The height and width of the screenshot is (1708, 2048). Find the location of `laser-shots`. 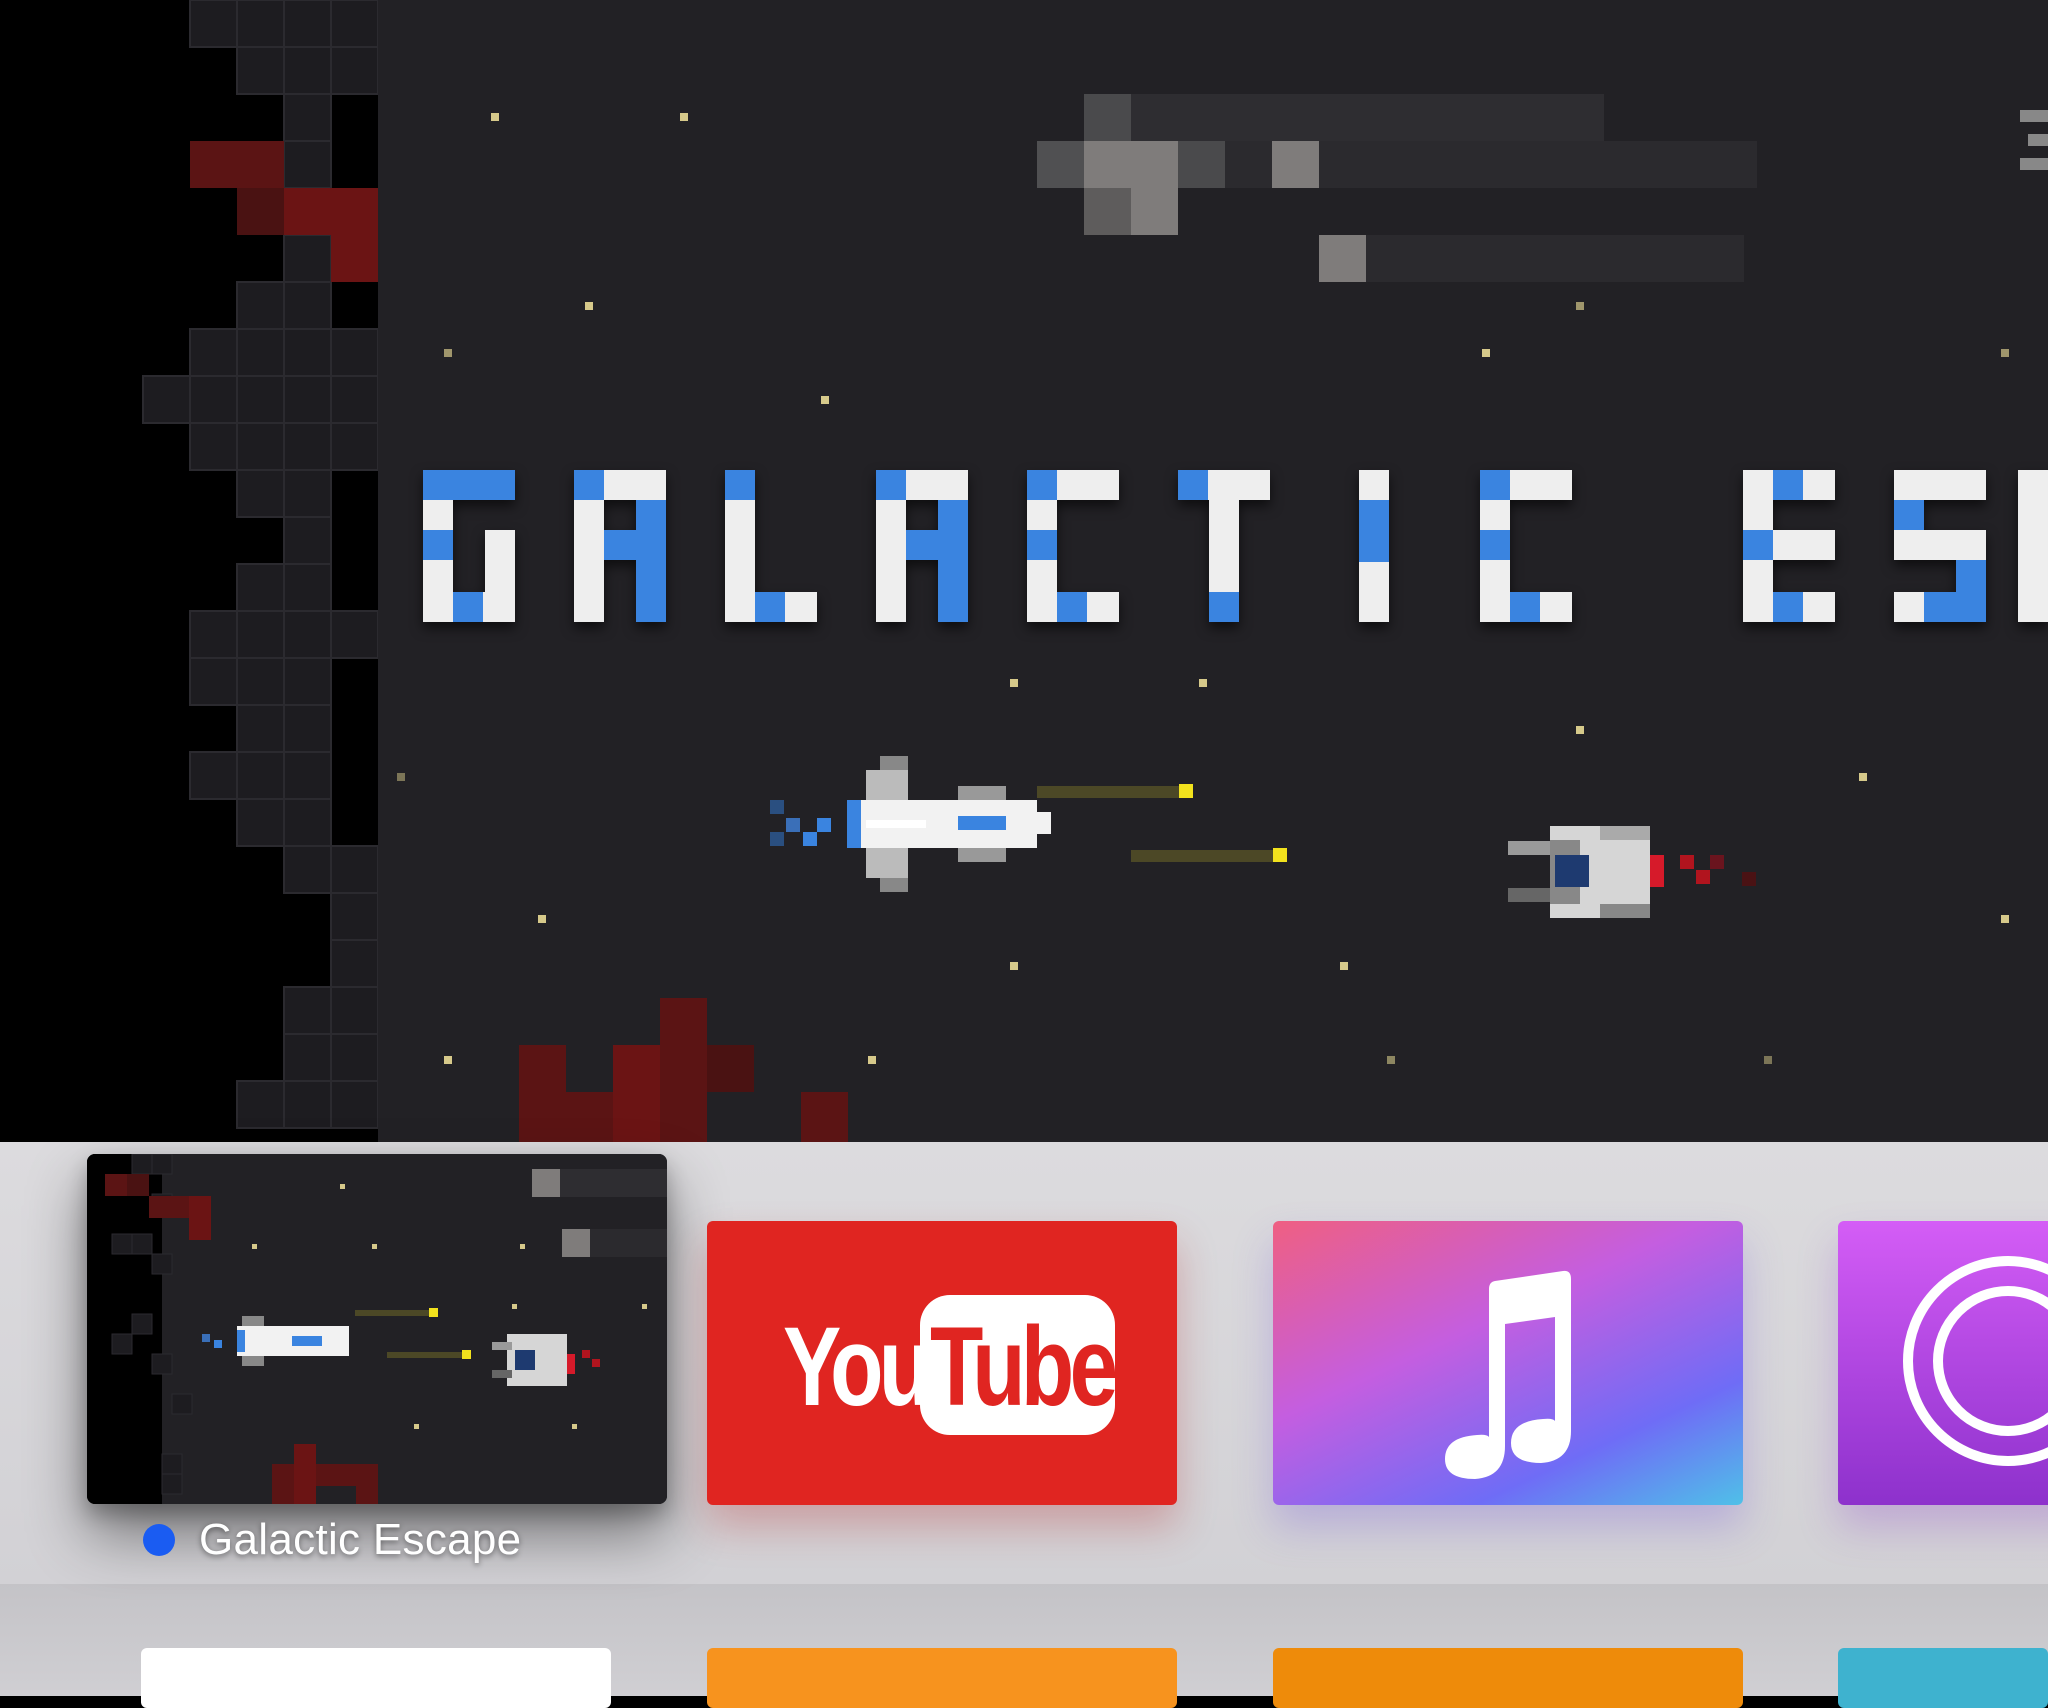

laser-shots is located at coordinates (1162, 823).